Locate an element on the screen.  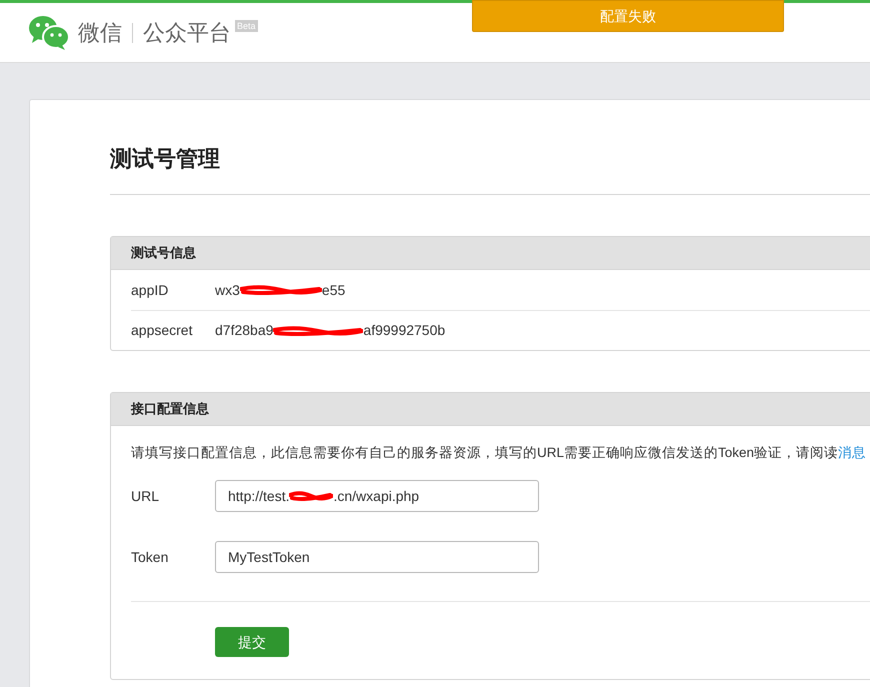
docs-link: 消息 is located at coordinates (852, 452).